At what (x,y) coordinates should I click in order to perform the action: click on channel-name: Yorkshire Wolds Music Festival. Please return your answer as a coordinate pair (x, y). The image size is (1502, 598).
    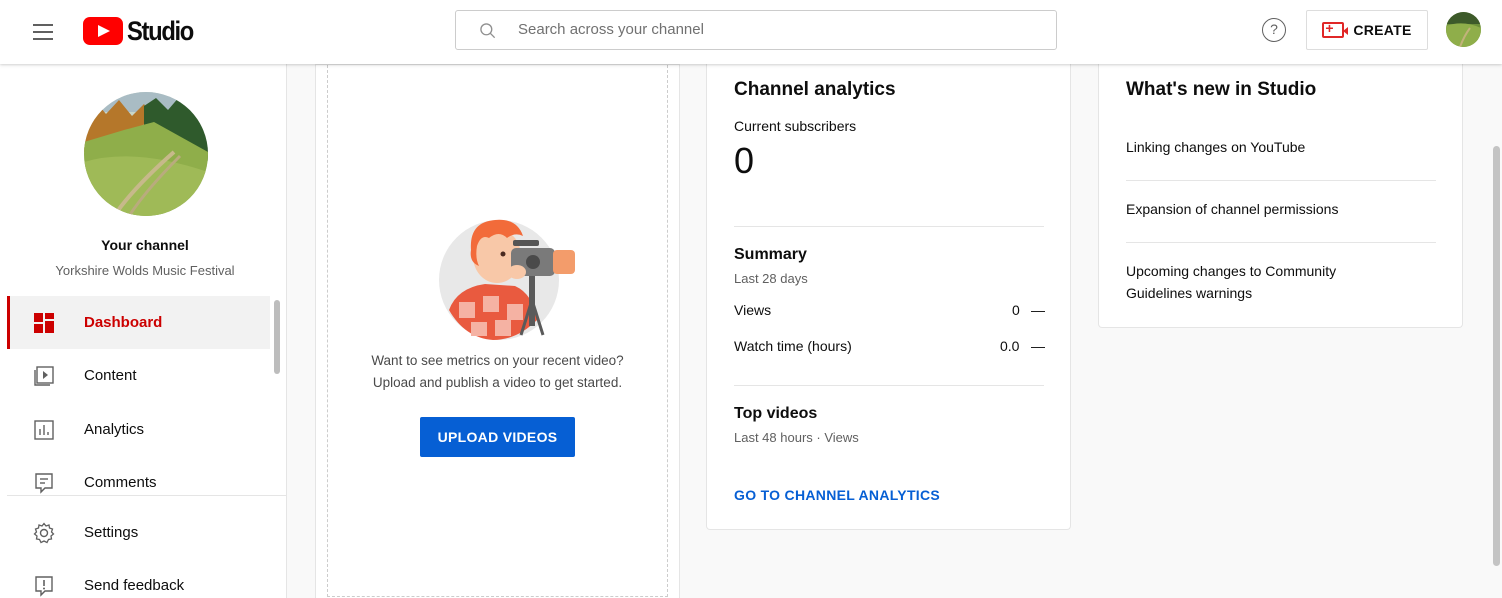
    Looking at the image, I should click on (145, 270).